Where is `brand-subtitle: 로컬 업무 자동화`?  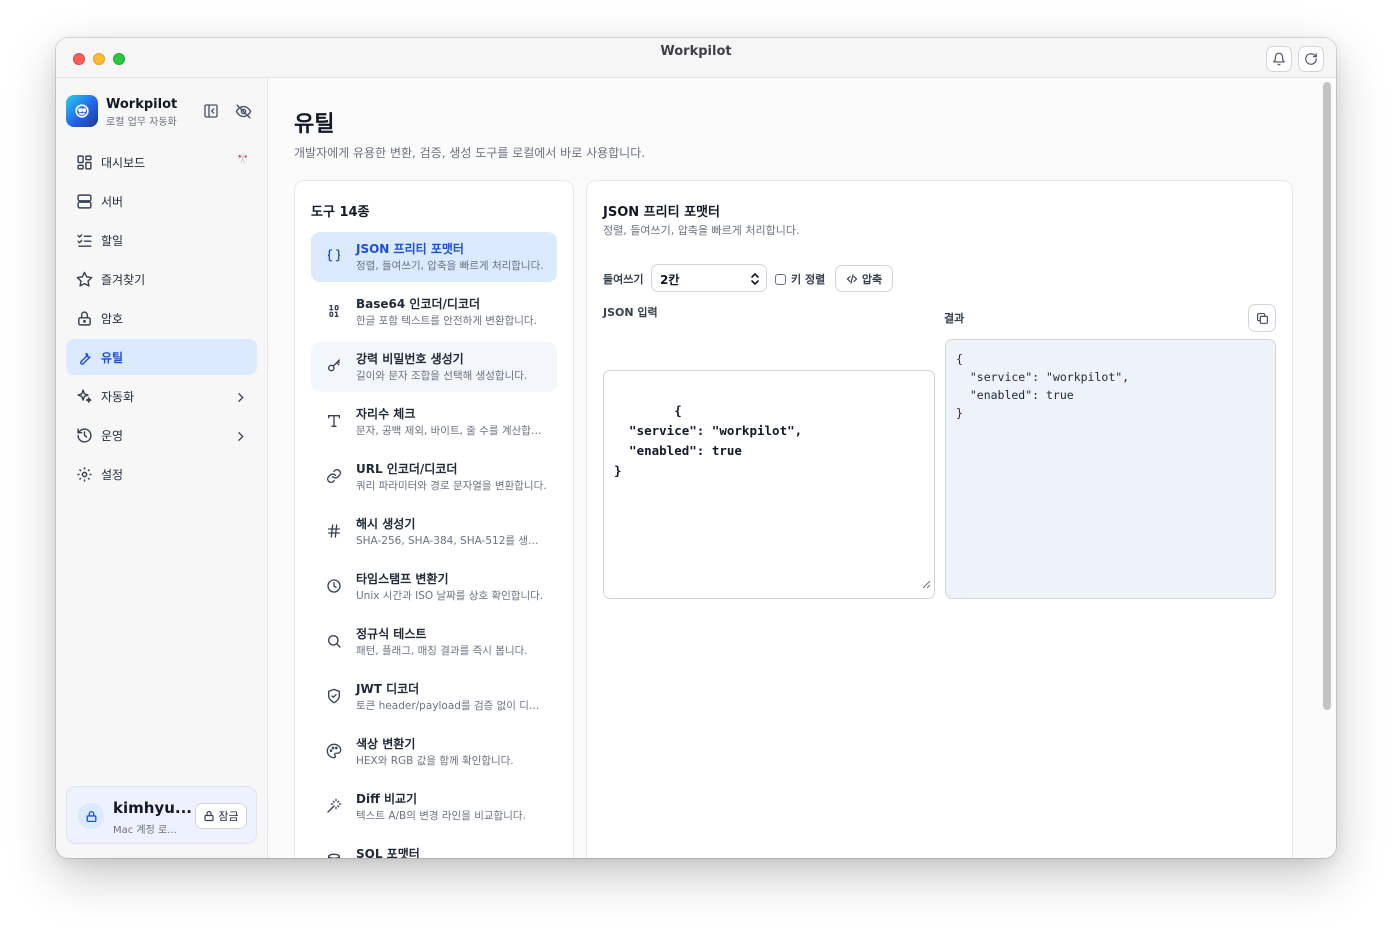
brand-subtitle: 로컬 업무 자동화 is located at coordinates (141, 122).